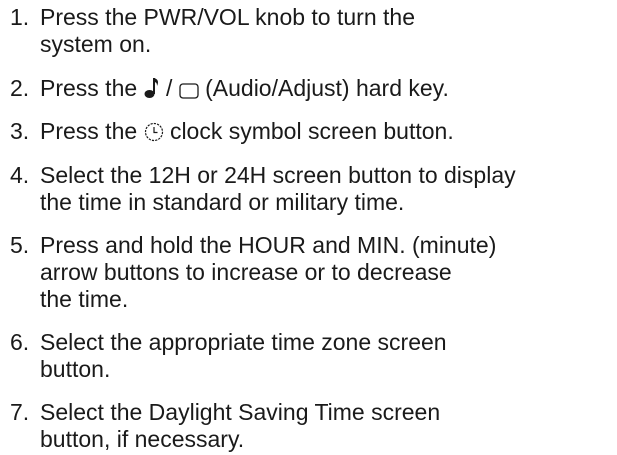 Image resolution: width=617 pixels, height=455 pixels. What do you see at coordinates (75, 369) in the screenshot?
I see `step-line: button.` at bounding box center [75, 369].